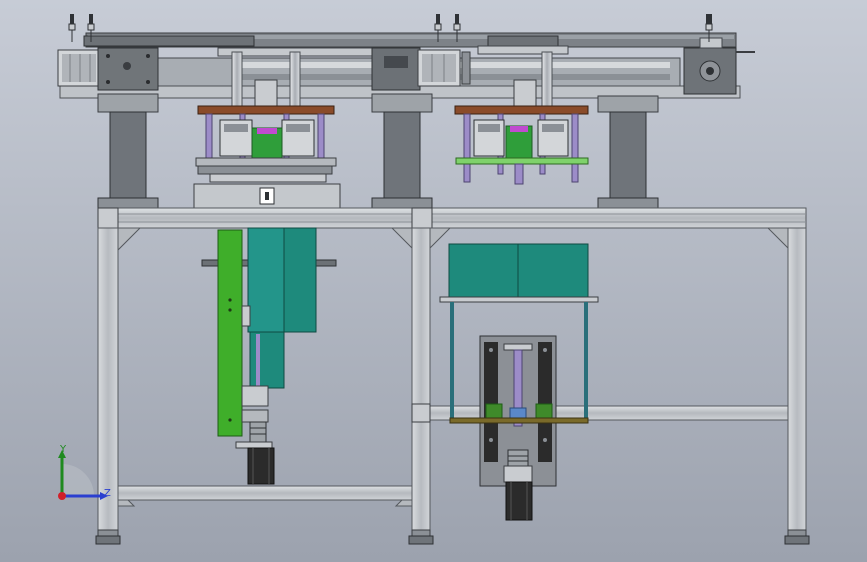 The width and height of the screenshot is (867, 562). Describe the element at coordinates (128, 69) in the screenshot. I see `left-gearbox` at that location.